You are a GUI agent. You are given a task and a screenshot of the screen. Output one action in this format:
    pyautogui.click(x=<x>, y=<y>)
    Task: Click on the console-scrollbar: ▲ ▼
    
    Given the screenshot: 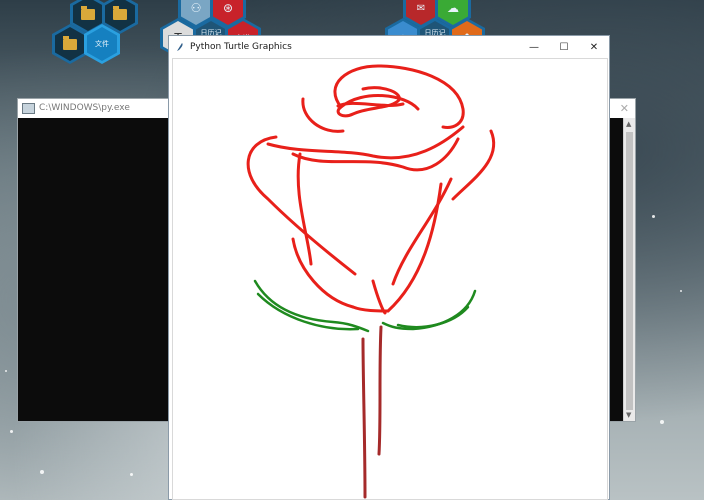 What is the action you would take?
    pyautogui.click(x=629, y=269)
    